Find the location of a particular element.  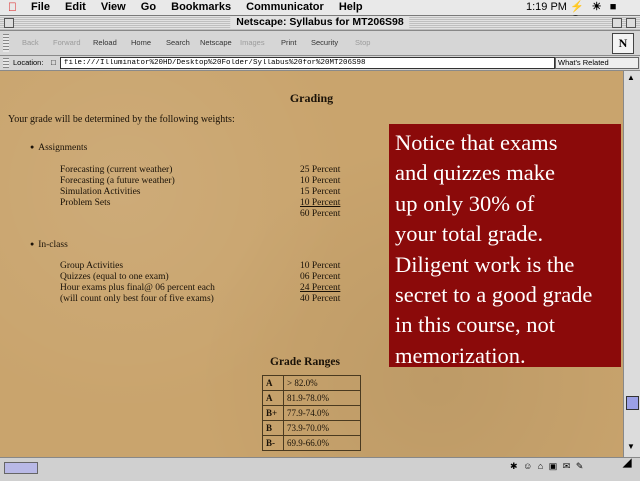

weight-label: Hour exams plus final@ 06 percent each is located at coordinates (137, 288).